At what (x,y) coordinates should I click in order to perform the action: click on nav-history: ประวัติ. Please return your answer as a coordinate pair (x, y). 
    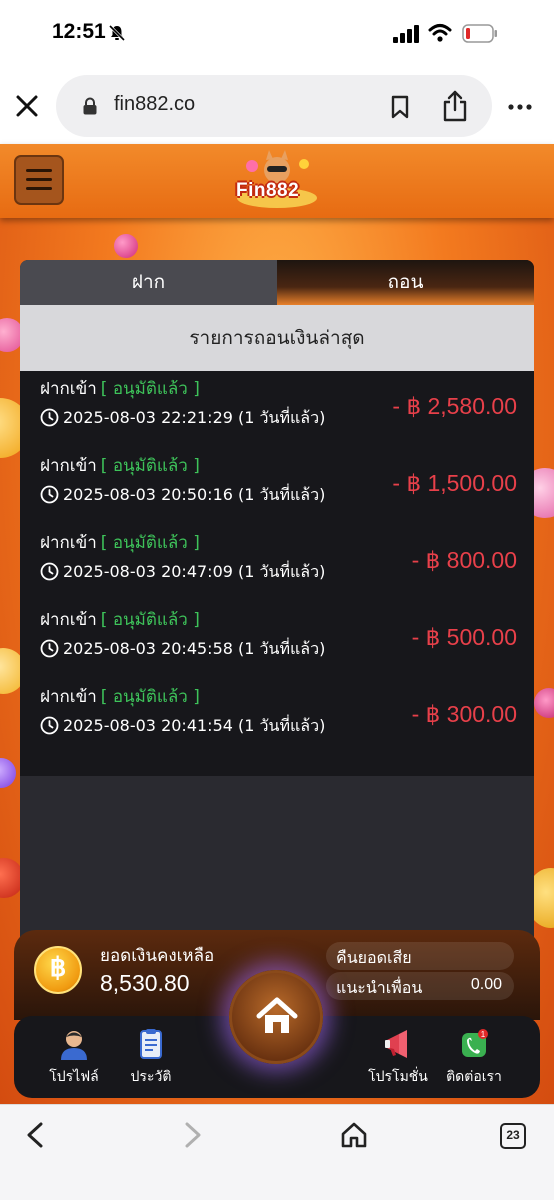
    Looking at the image, I should click on (151, 1058).